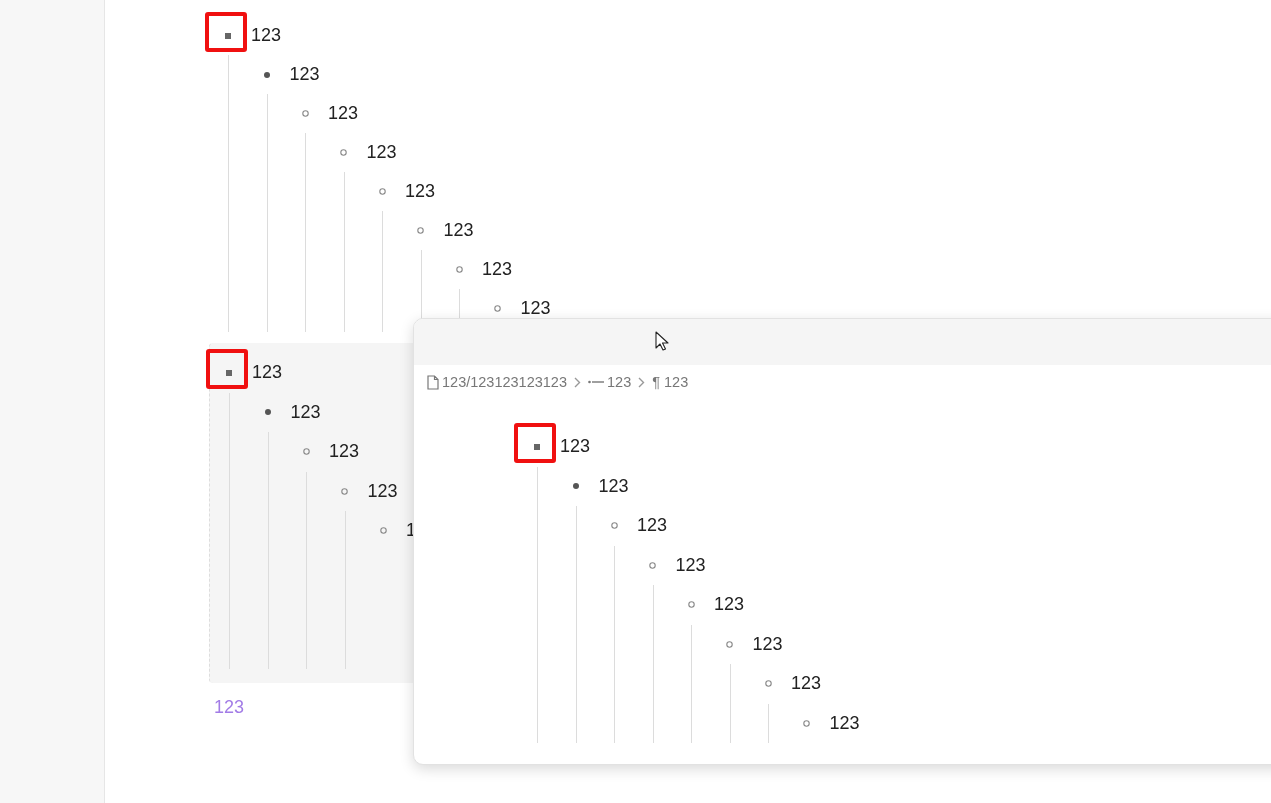 The width and height of the screenshot is (1271, 803). I want to click on cursor-icon, so click(662, 341).